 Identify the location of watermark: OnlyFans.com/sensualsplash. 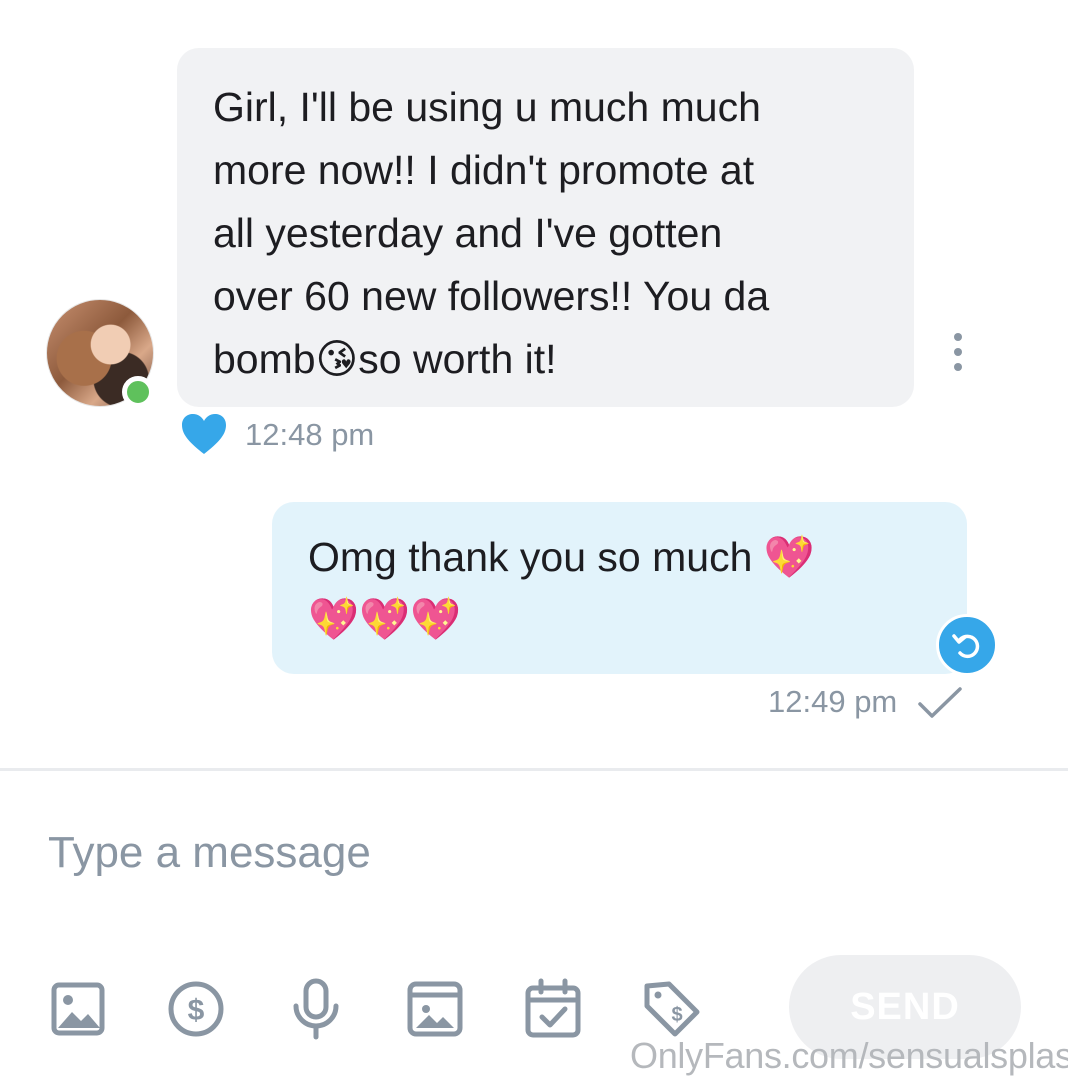
(849, 1055).